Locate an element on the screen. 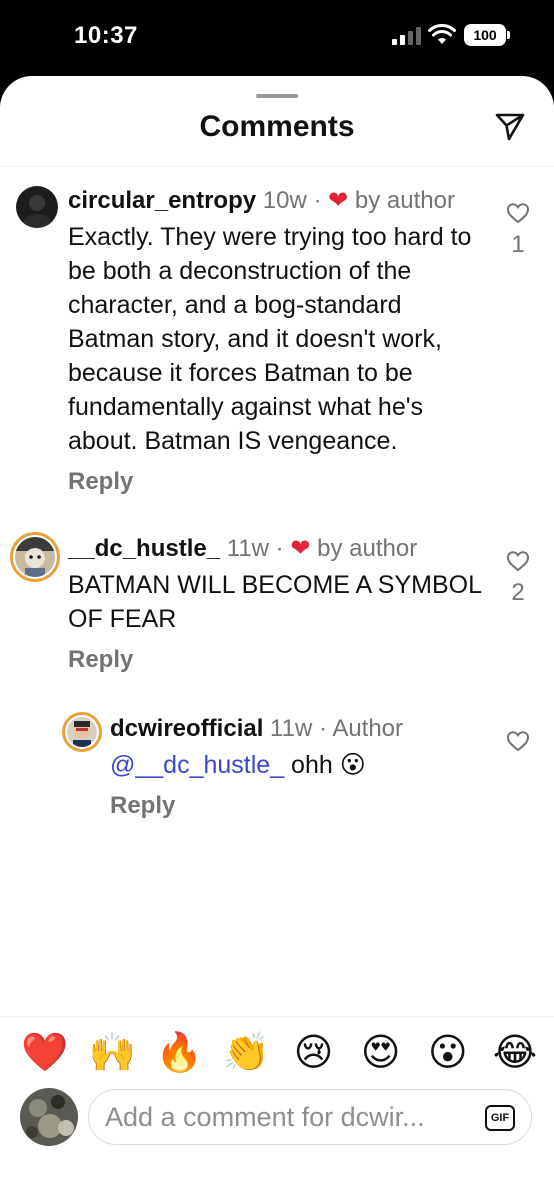  like-count: 1 is located at coordinates (518, 244).